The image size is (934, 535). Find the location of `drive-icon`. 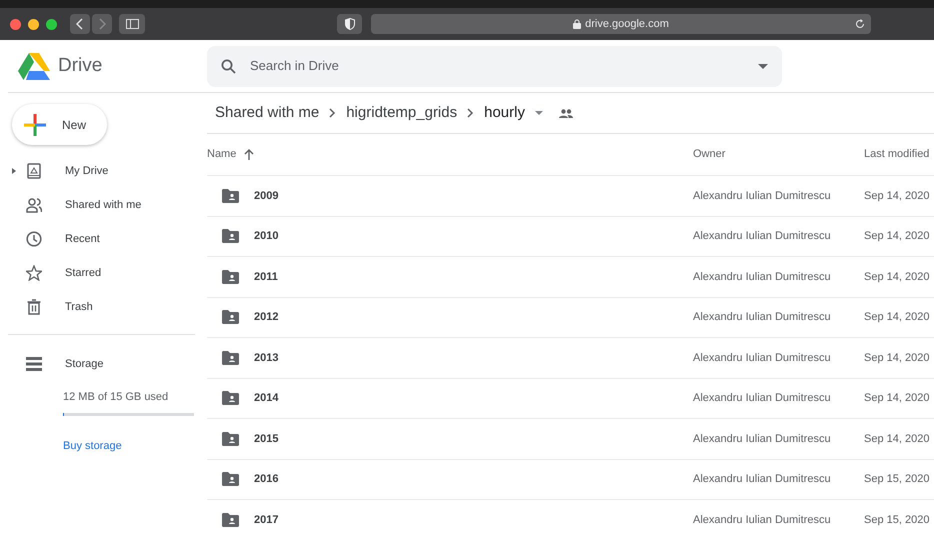

drive-icon is located at coordinates (34, 171).